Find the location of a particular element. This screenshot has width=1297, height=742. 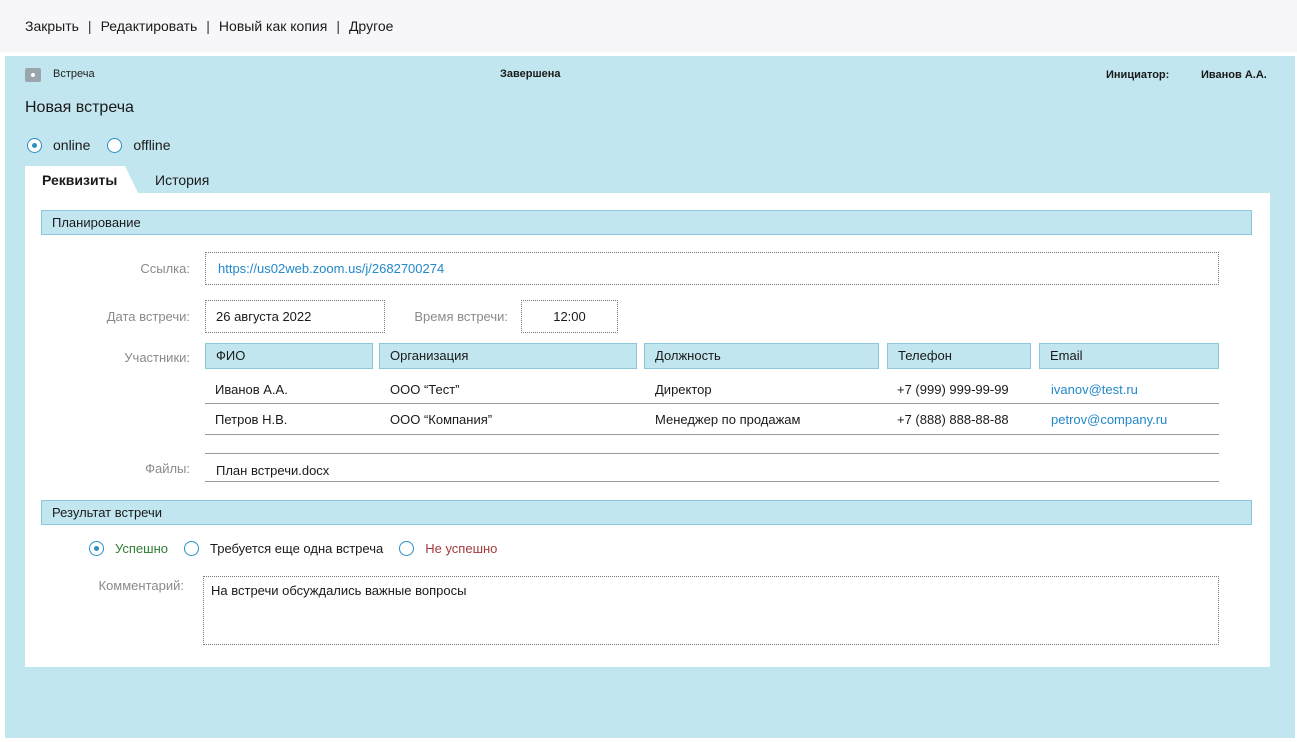

date-field: 26 августа 2022 is located at coordinates (295, 316).